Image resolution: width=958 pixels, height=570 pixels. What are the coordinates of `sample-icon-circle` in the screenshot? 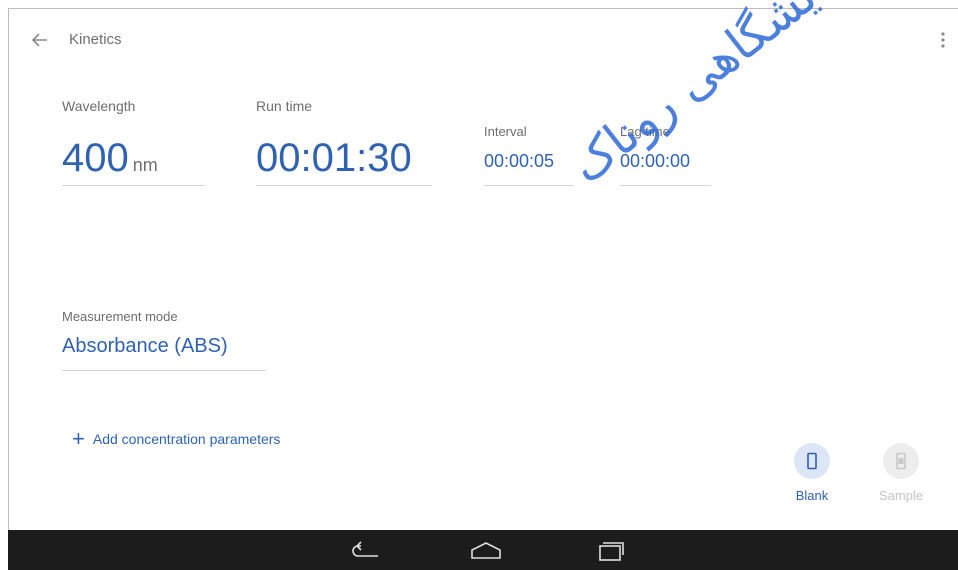 It's located at (901, 461).